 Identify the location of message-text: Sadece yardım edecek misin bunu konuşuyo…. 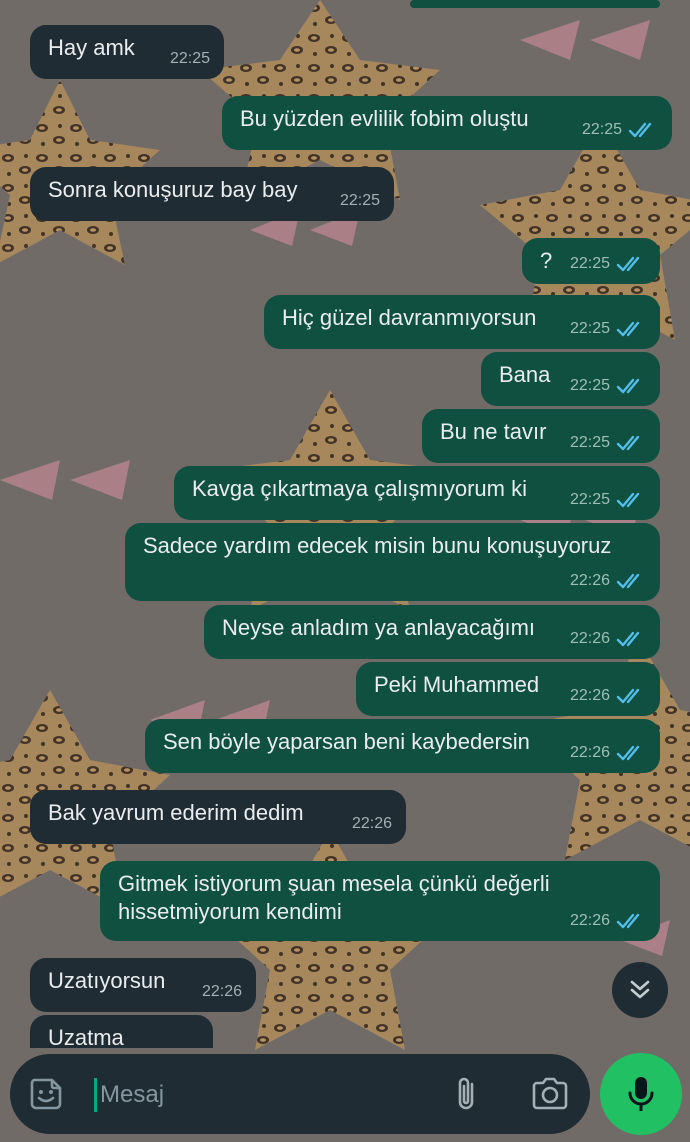
(377, 545).